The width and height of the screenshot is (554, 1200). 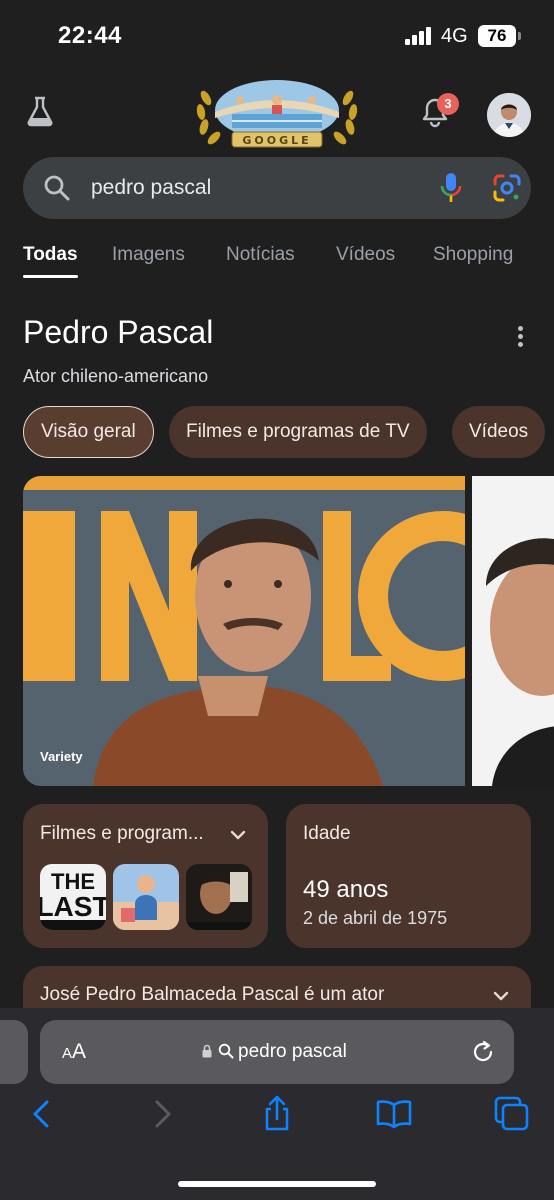 What do you see at coordinates (14, 1052) in the screenshot?
I see `previous-tab-preview` at bounding box center [14, 1052].